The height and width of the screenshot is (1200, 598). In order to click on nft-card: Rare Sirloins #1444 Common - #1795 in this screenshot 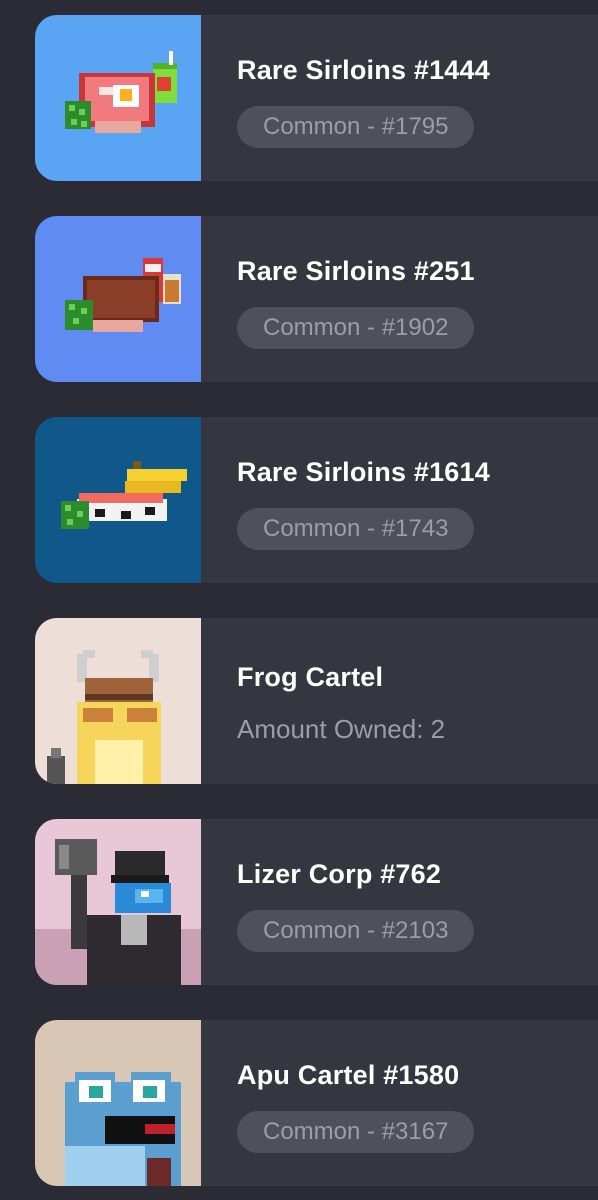, I will do `click(316, 98)`.